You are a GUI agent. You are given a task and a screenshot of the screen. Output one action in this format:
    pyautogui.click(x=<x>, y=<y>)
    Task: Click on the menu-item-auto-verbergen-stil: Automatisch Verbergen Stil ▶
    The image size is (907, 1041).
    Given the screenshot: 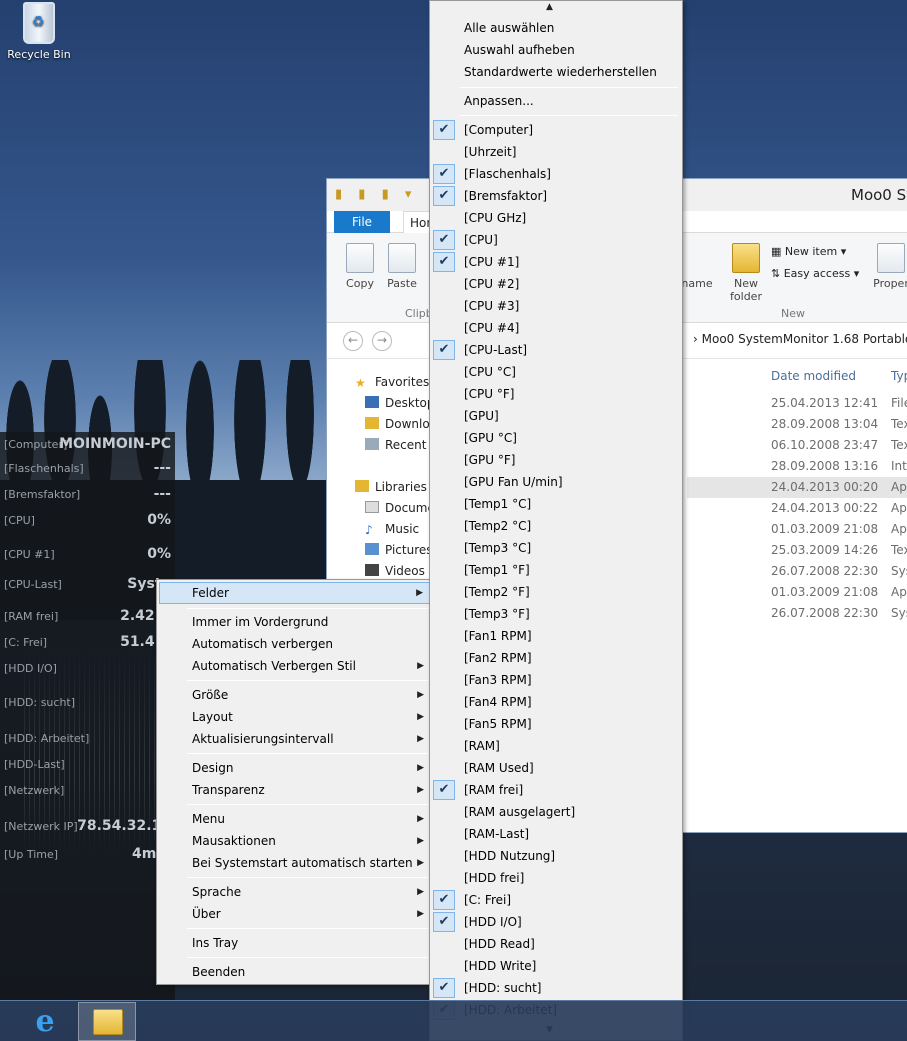 What is the action you would take?
    pyautogui.click(x=294, y=666)
    